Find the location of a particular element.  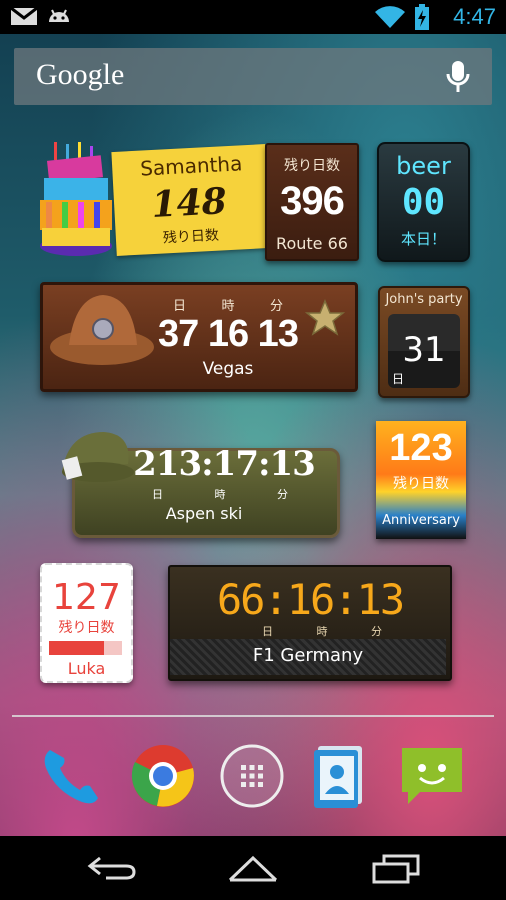

widget-name: Route 66 is located at coordinates (312, 243).